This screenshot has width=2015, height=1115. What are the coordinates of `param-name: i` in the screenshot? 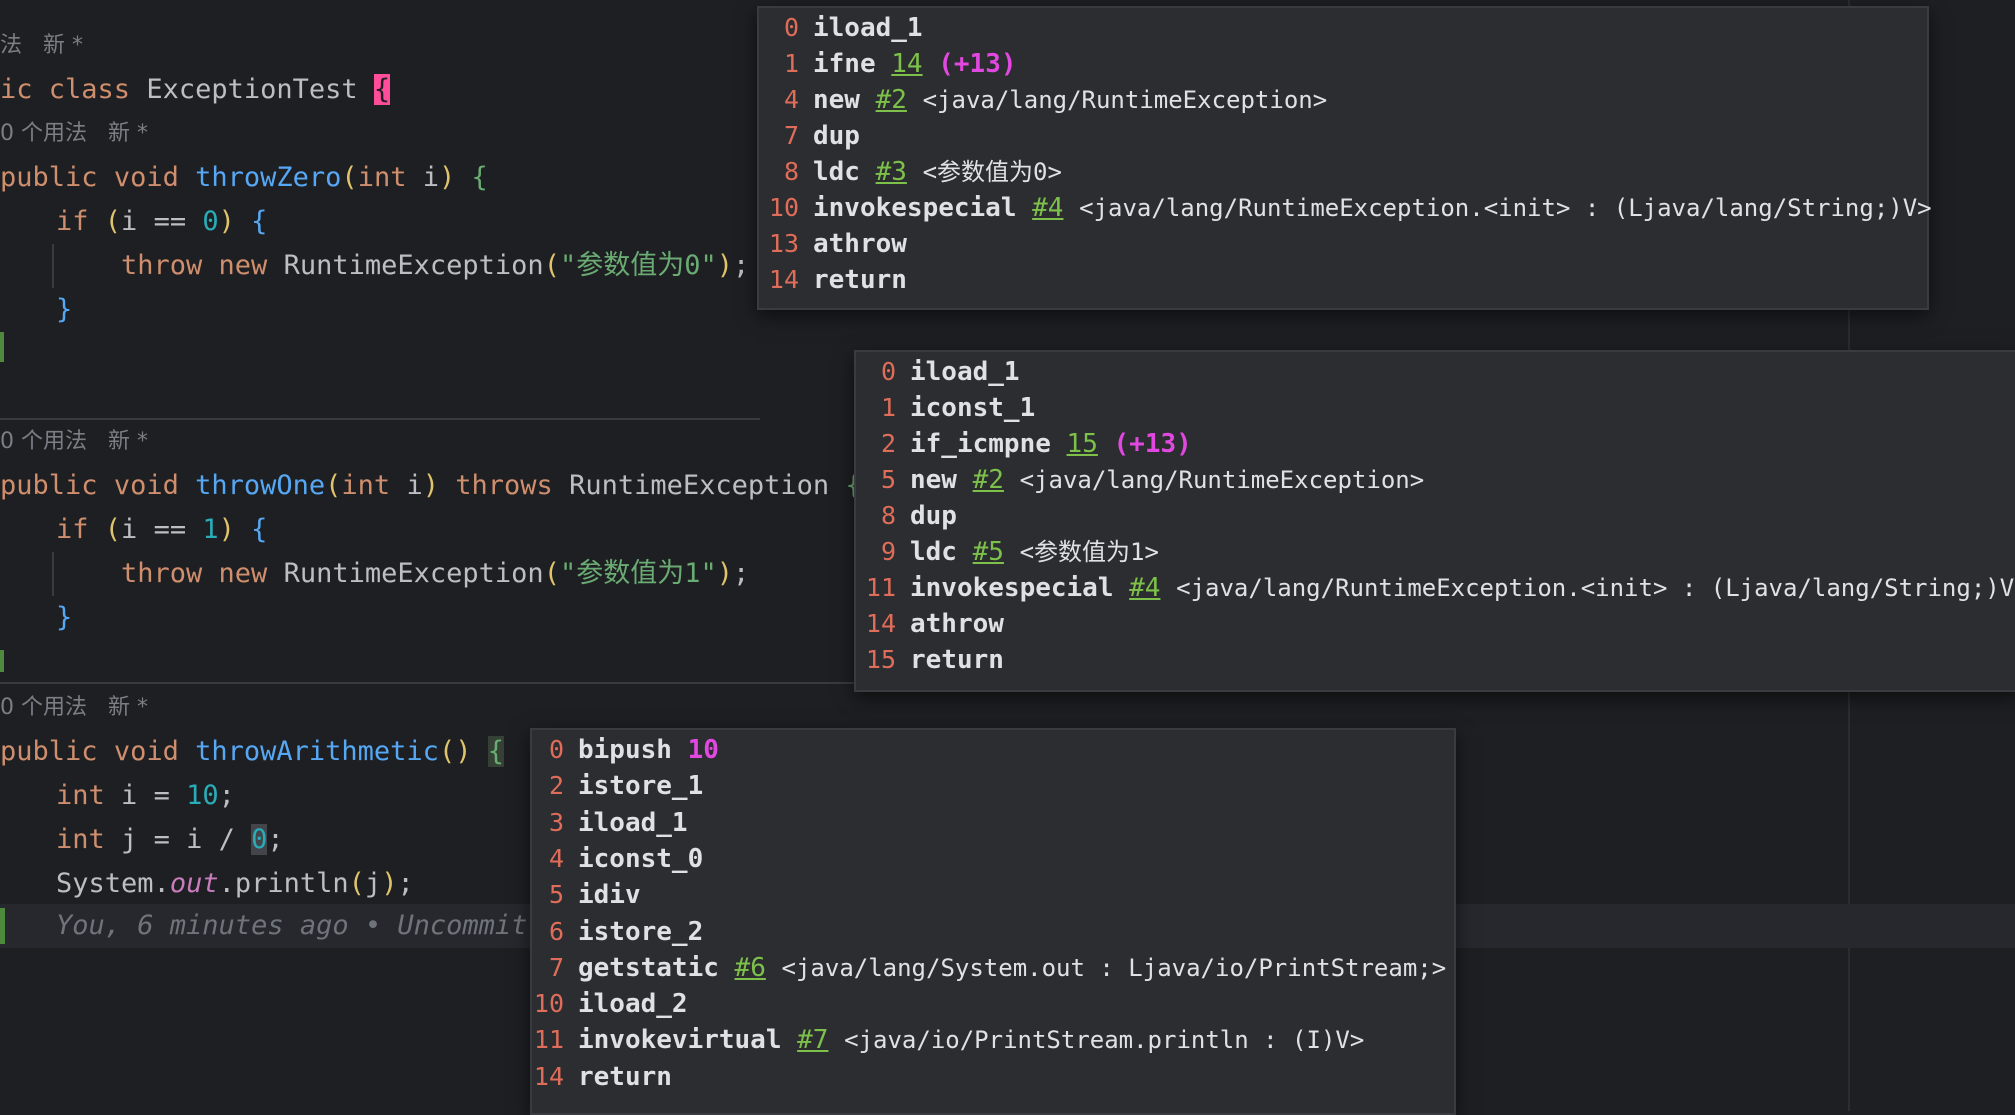 It's located at (430, 177).